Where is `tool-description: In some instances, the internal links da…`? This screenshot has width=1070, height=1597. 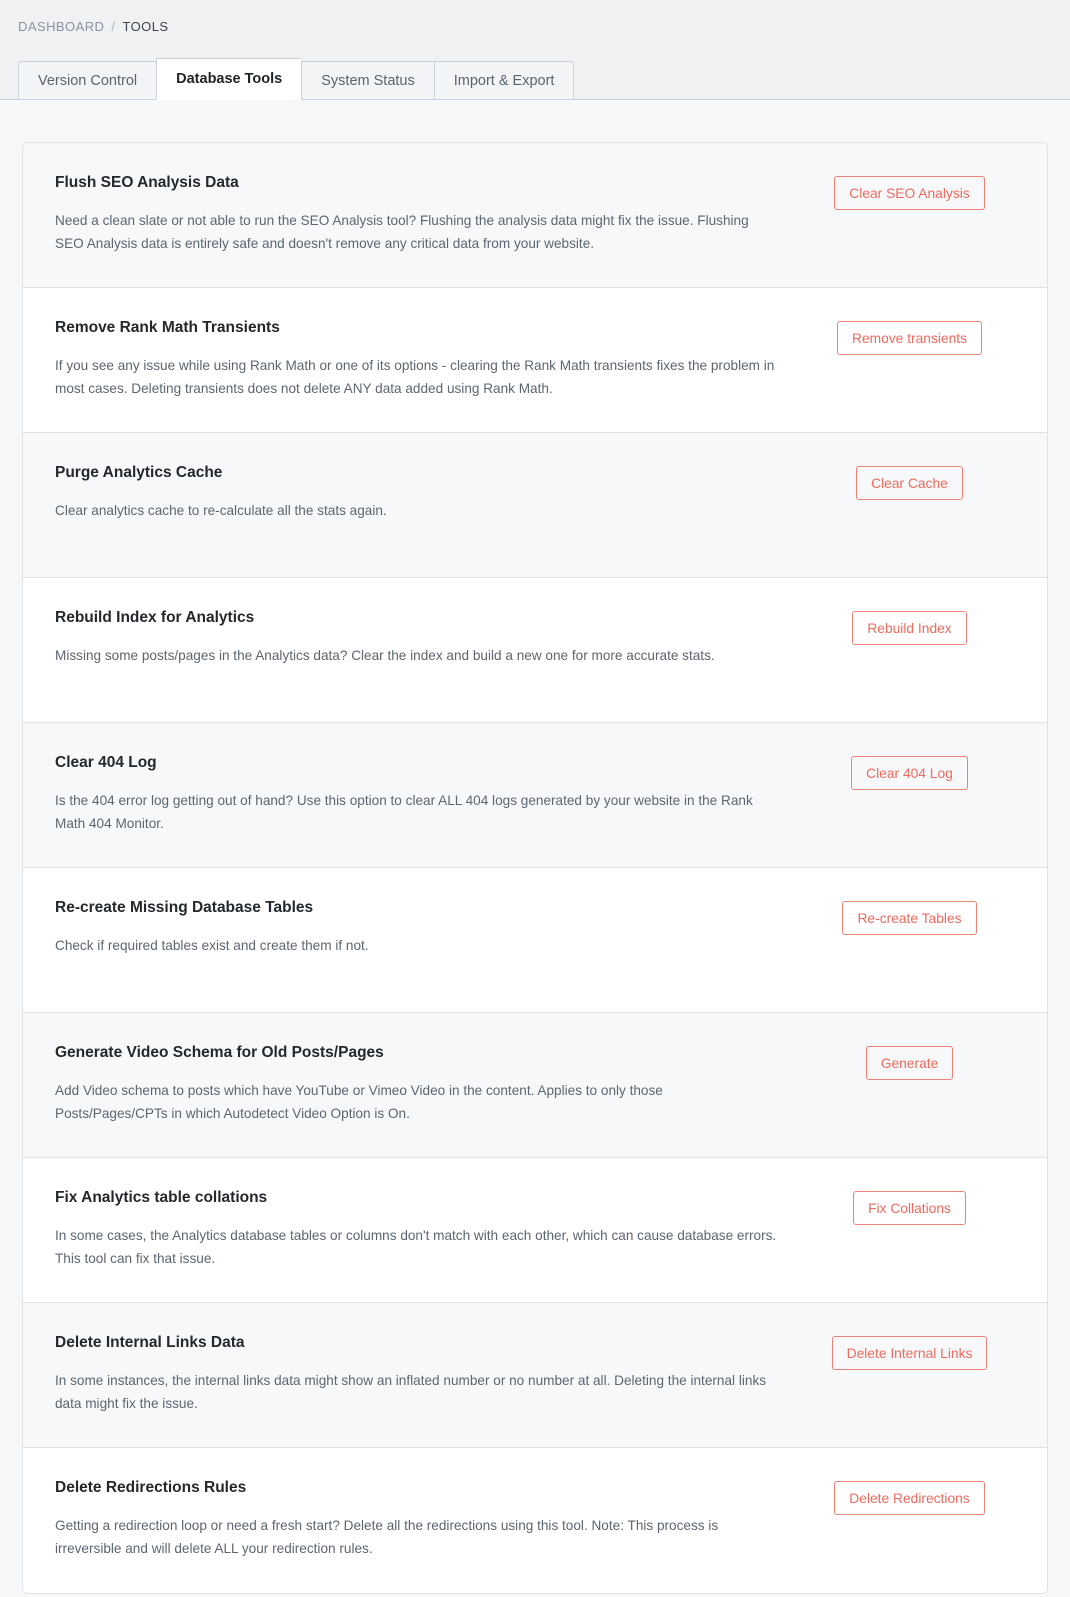 tool-description: In some instances, the internal links da… is located at coordinates (411, 1392).